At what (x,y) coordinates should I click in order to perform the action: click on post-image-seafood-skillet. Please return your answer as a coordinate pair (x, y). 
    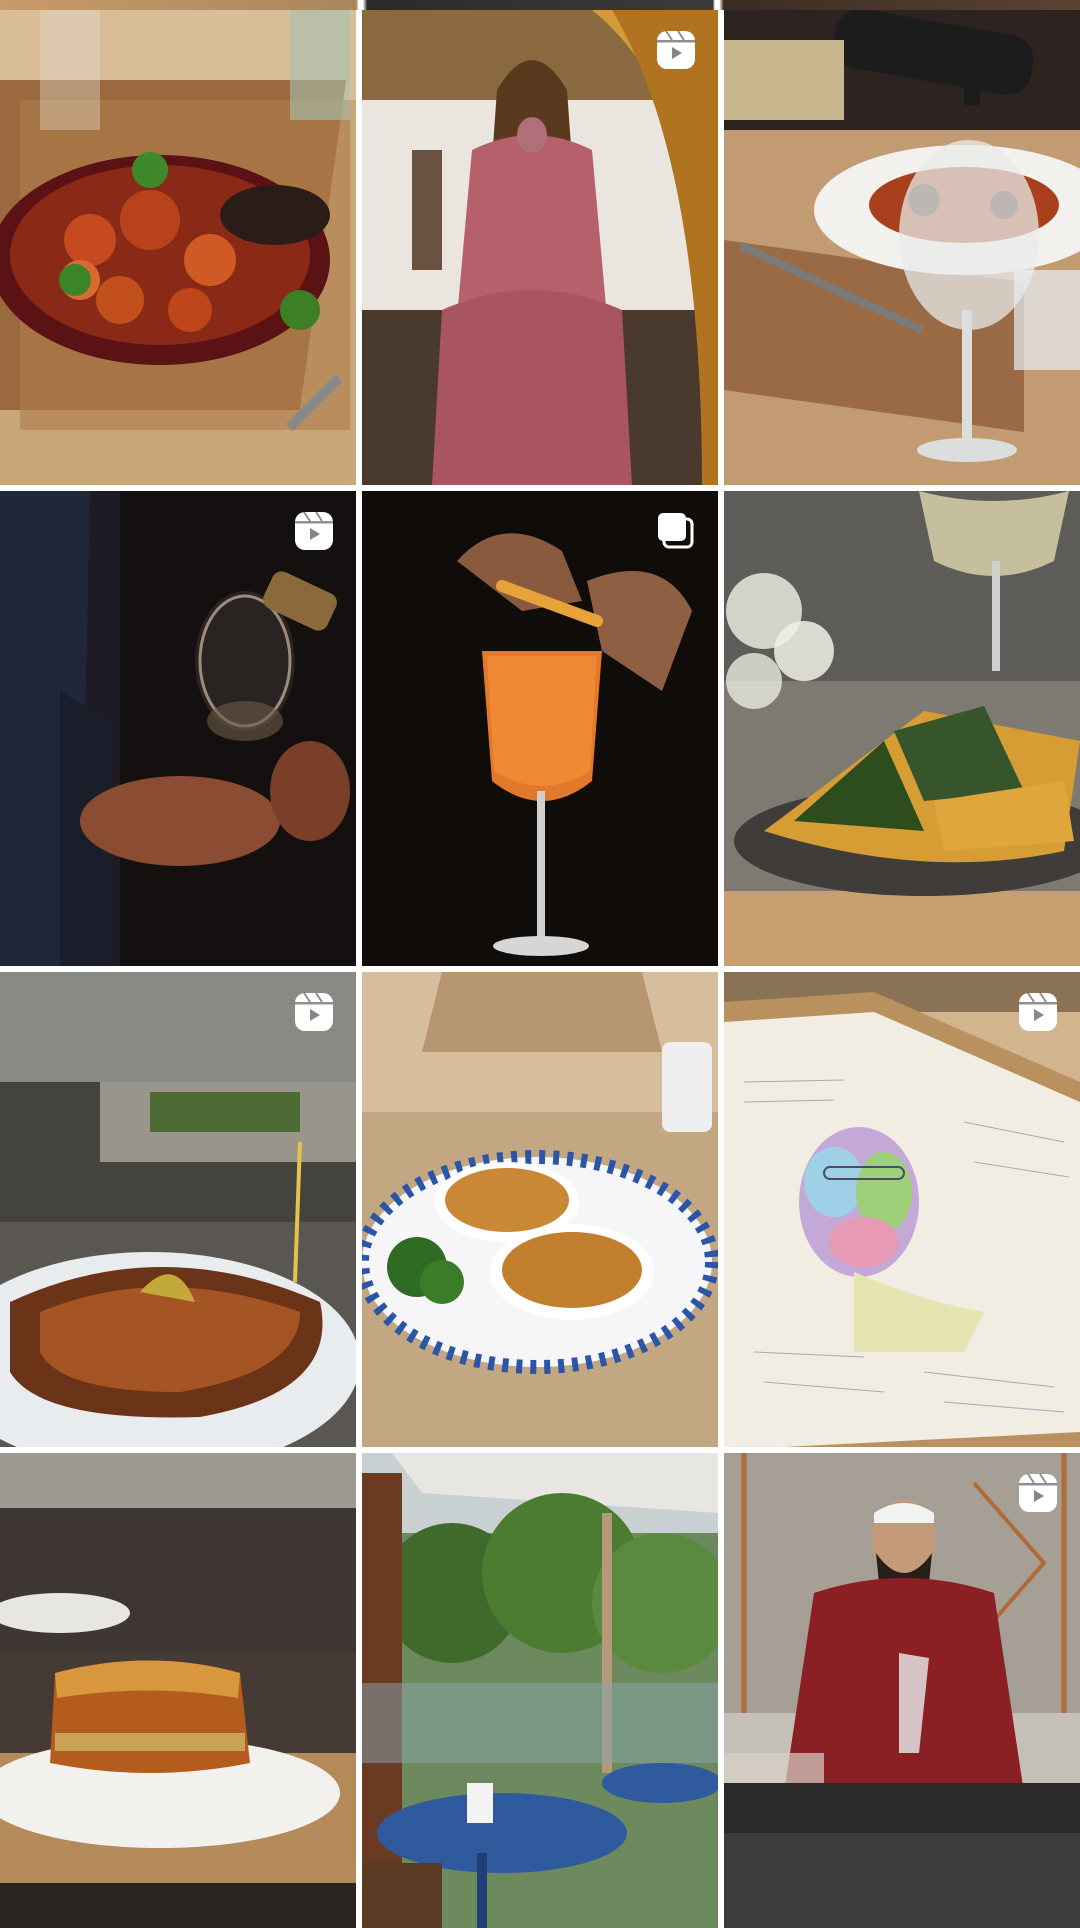
    Looking at the image, I should click on (178, 247).